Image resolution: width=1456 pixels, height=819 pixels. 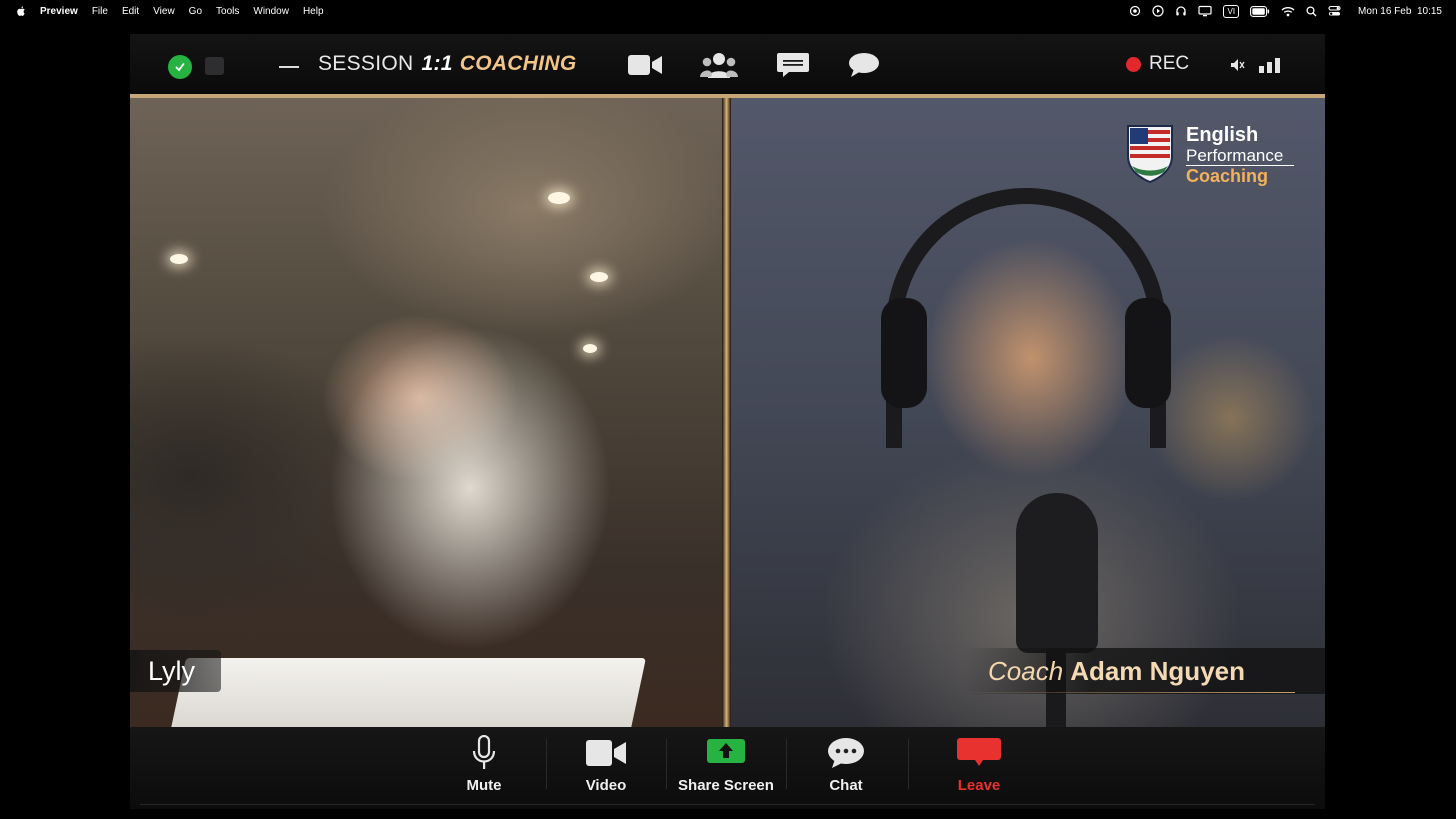 I want to click on menu-window: Window, so click(x=271, y=11).